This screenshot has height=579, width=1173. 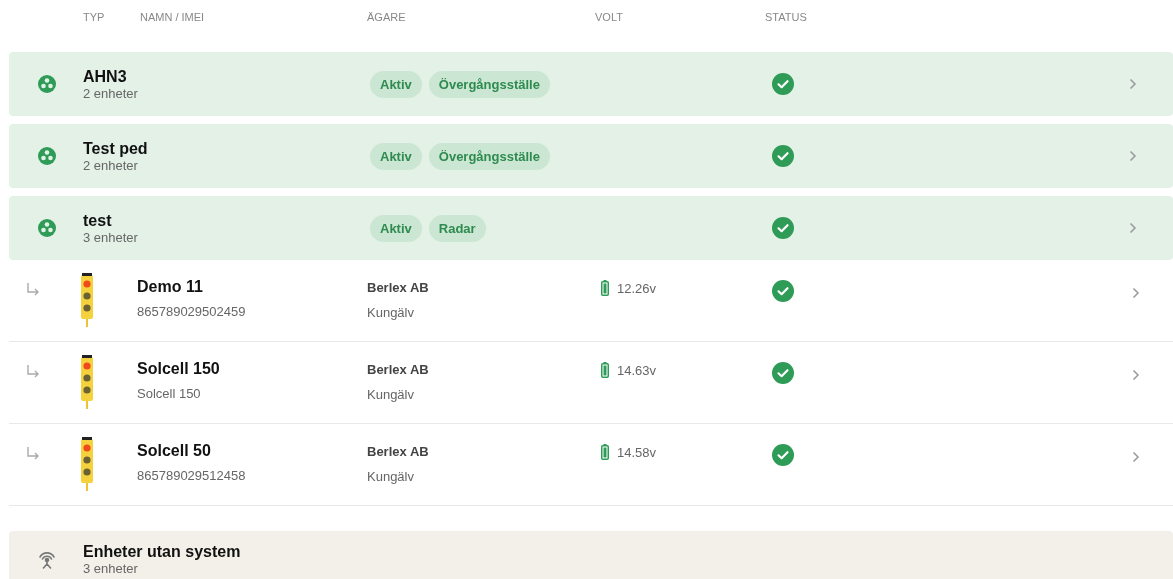 What do you see at coordinates (591, 465) in the screenshot?
I see `device-row: Solcell 50 865789029512458 Berlex AB Kungälv 14.58v` at bounding box center [591, 465].